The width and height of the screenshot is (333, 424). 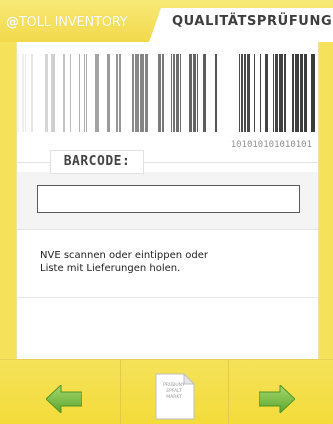 I want to click on brand-at-symbol: @, so click(x=12, y=22).